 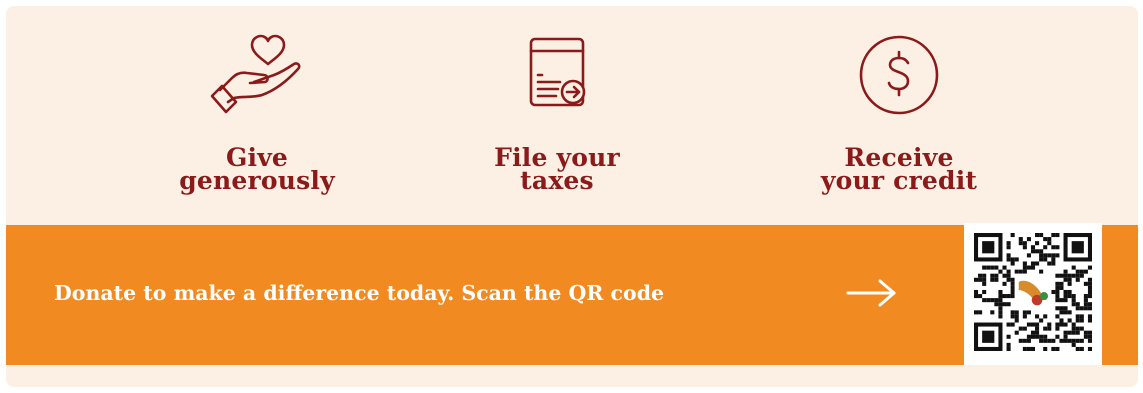 What do you see at coordinates (872, 293) in the screenshot?
I see `arrow-right-icon` at bounding box center [872, 293].